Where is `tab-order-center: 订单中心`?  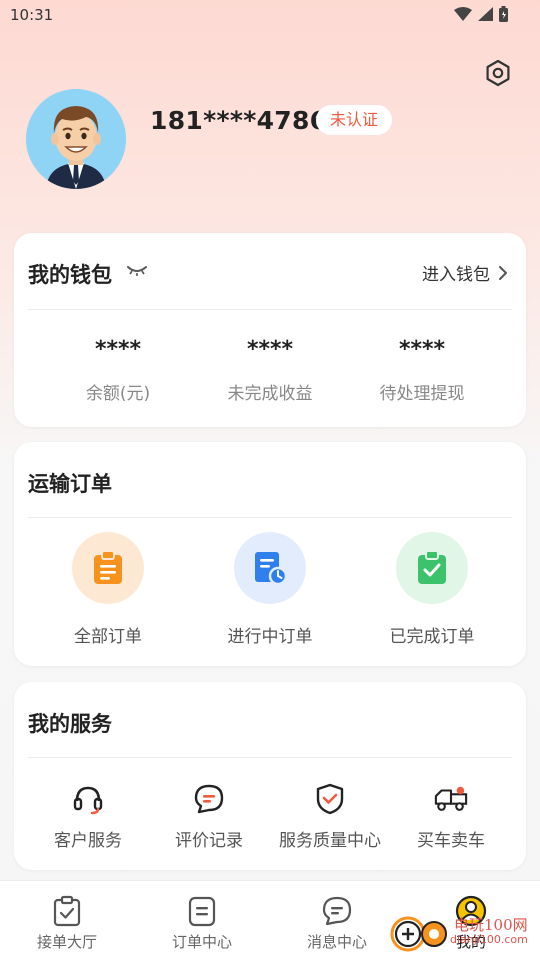
tab-order-center: 订单中心 is located at coordinates (202, 923).